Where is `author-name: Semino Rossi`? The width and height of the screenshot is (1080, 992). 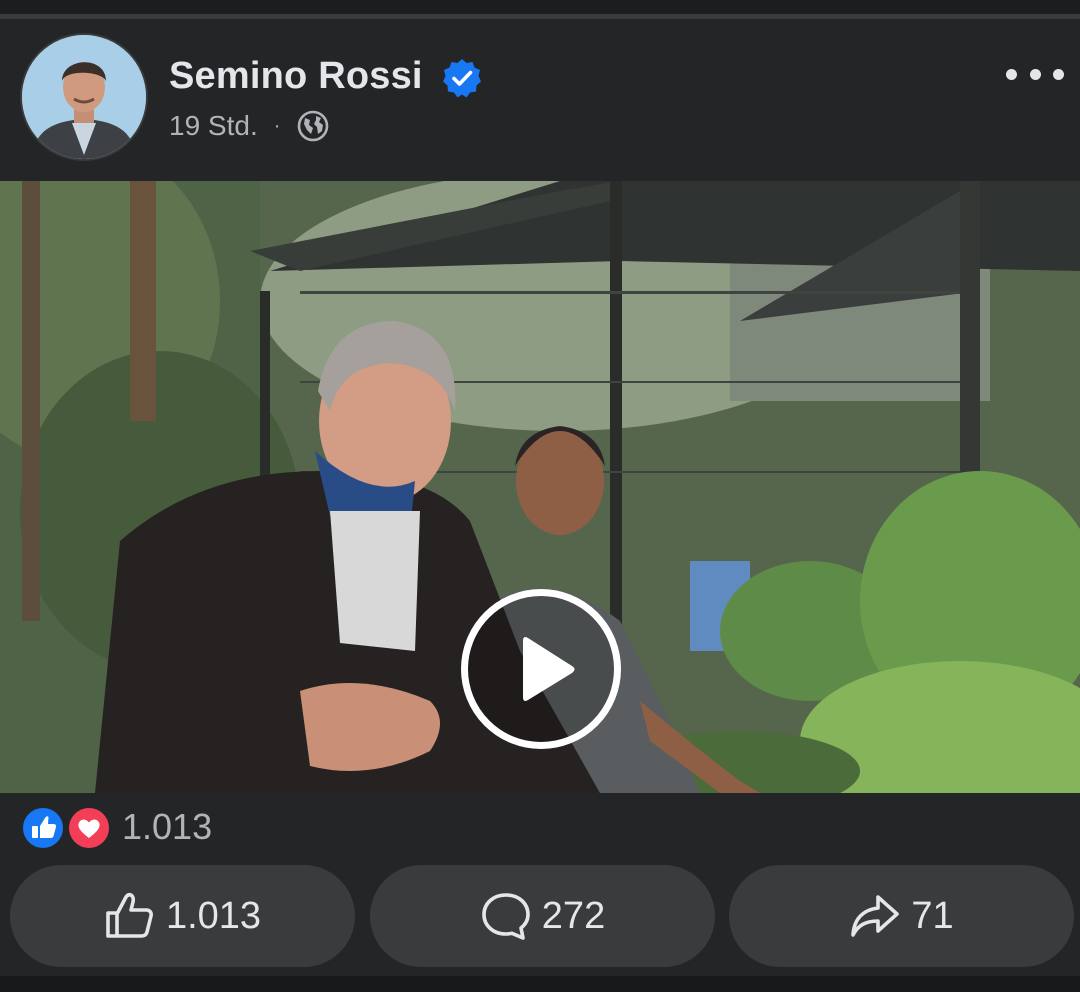
author-name: Semino Rossi is located at coordinates (296, 76).